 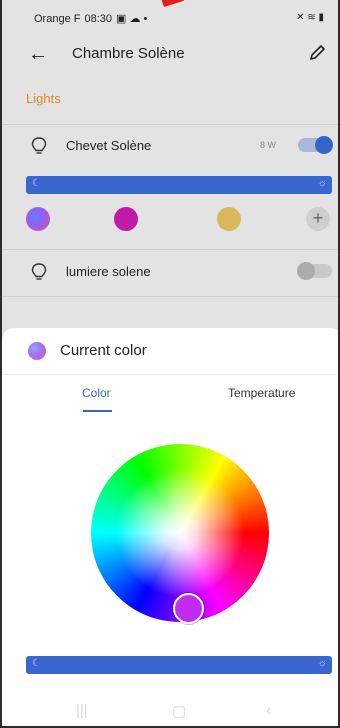 I want to click on section-title-lights: Lights, so click(x=43, y=98).